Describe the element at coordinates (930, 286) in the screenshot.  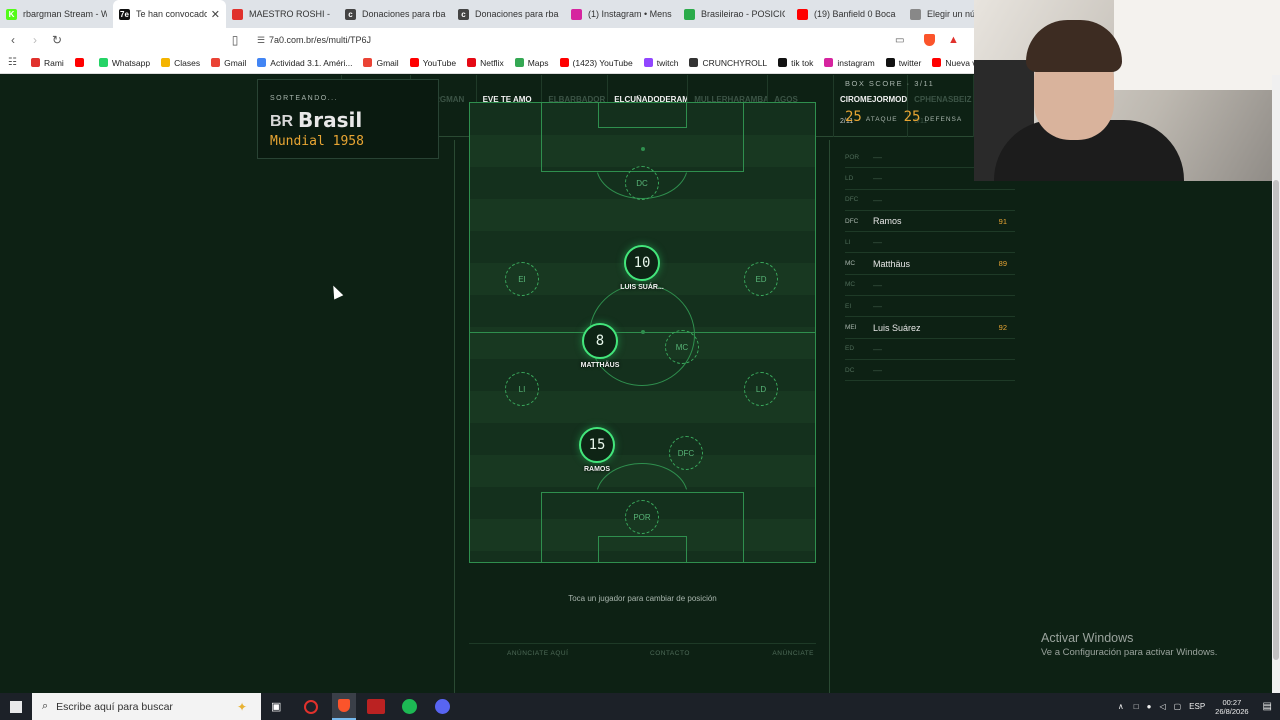
I see `lineup-row: MC —` at that location.